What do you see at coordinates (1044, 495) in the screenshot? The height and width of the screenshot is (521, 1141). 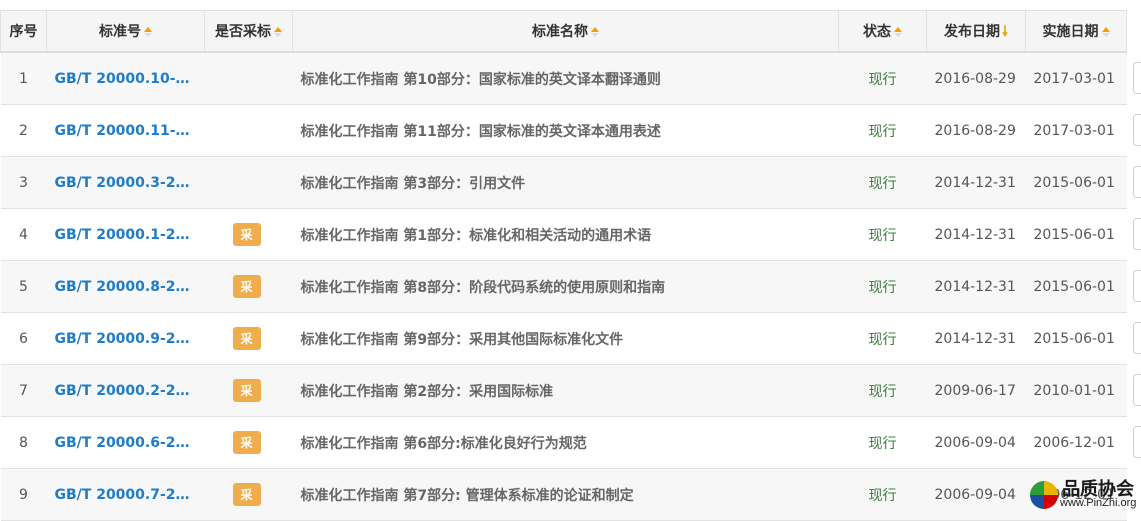 I see `logo-mark-icon` at bounding box center [1044, 495].